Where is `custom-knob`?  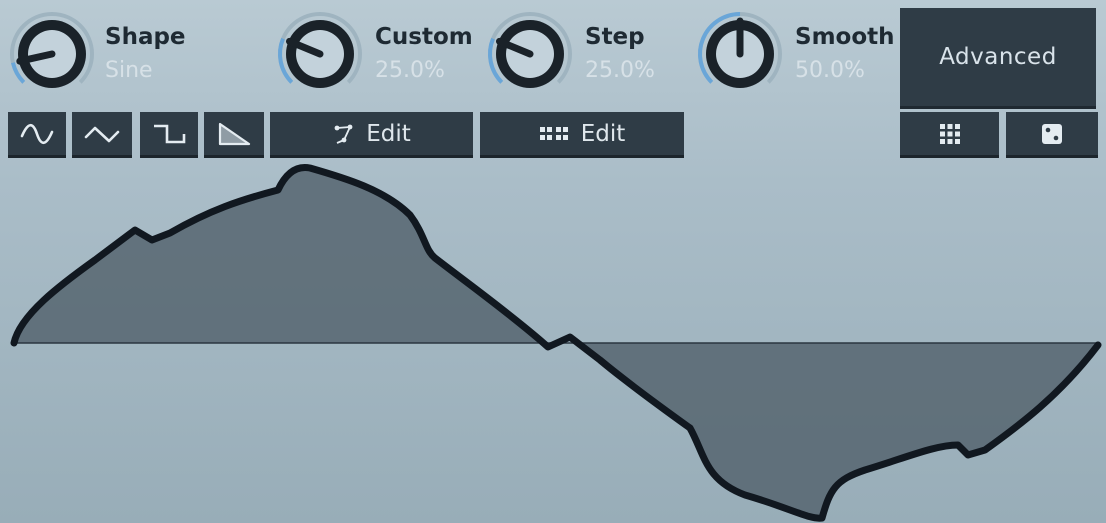 custom-knob is located at coordinates (320, 54).